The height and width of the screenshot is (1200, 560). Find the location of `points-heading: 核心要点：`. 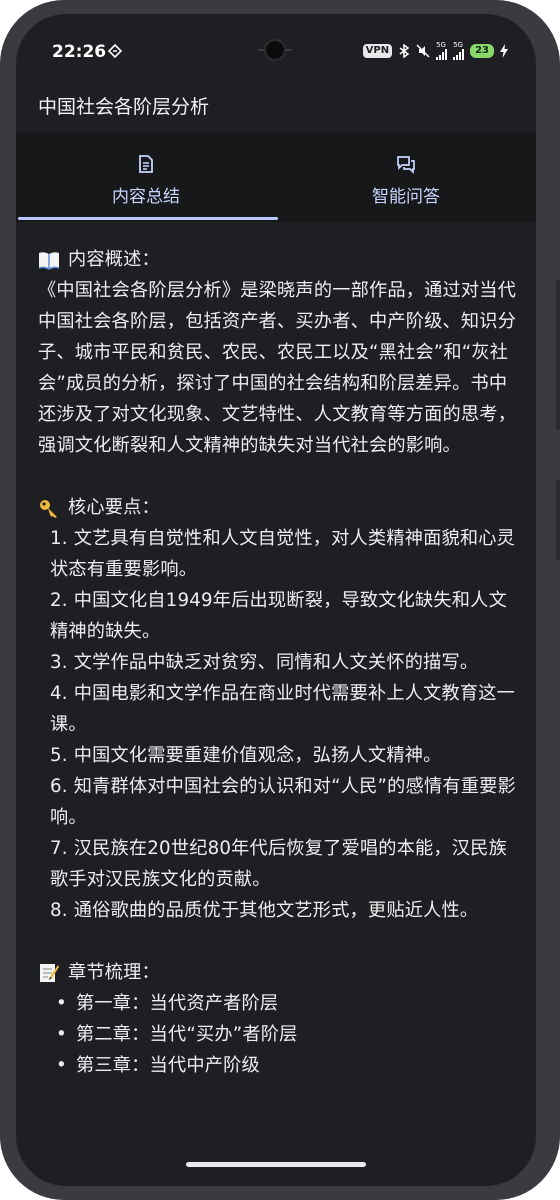

points-heading: 核心要点： is located at coordinates (281, 507).